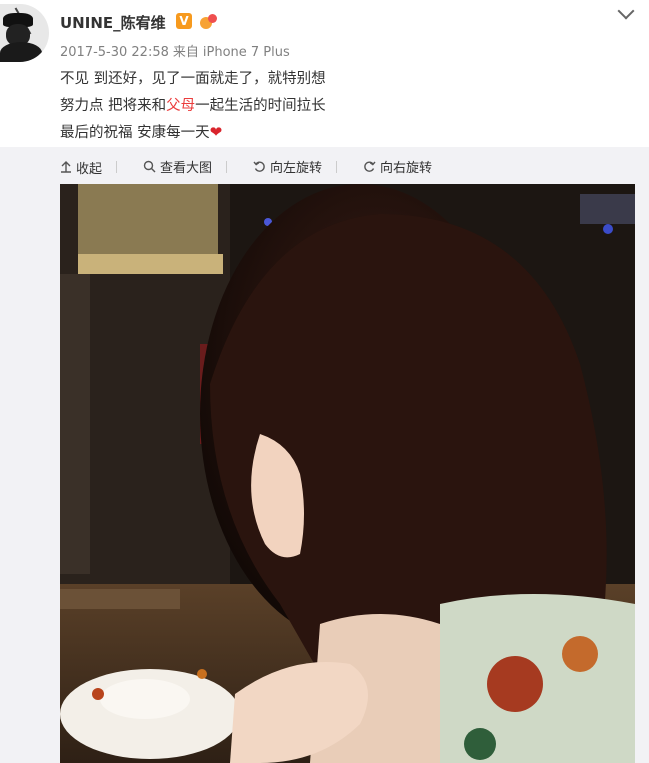  Describe the element at coordinates (113, 22) in the screenshot. I see `username: UNINE_陈宥维` at that location.